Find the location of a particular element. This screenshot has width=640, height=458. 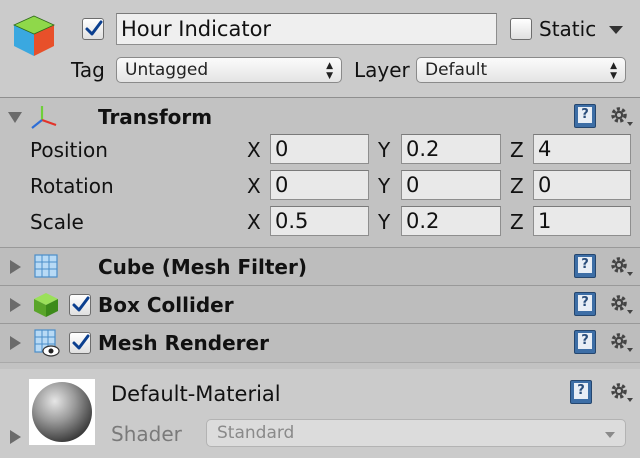

mesh-filter-icon is located at coordinates (46, 266).